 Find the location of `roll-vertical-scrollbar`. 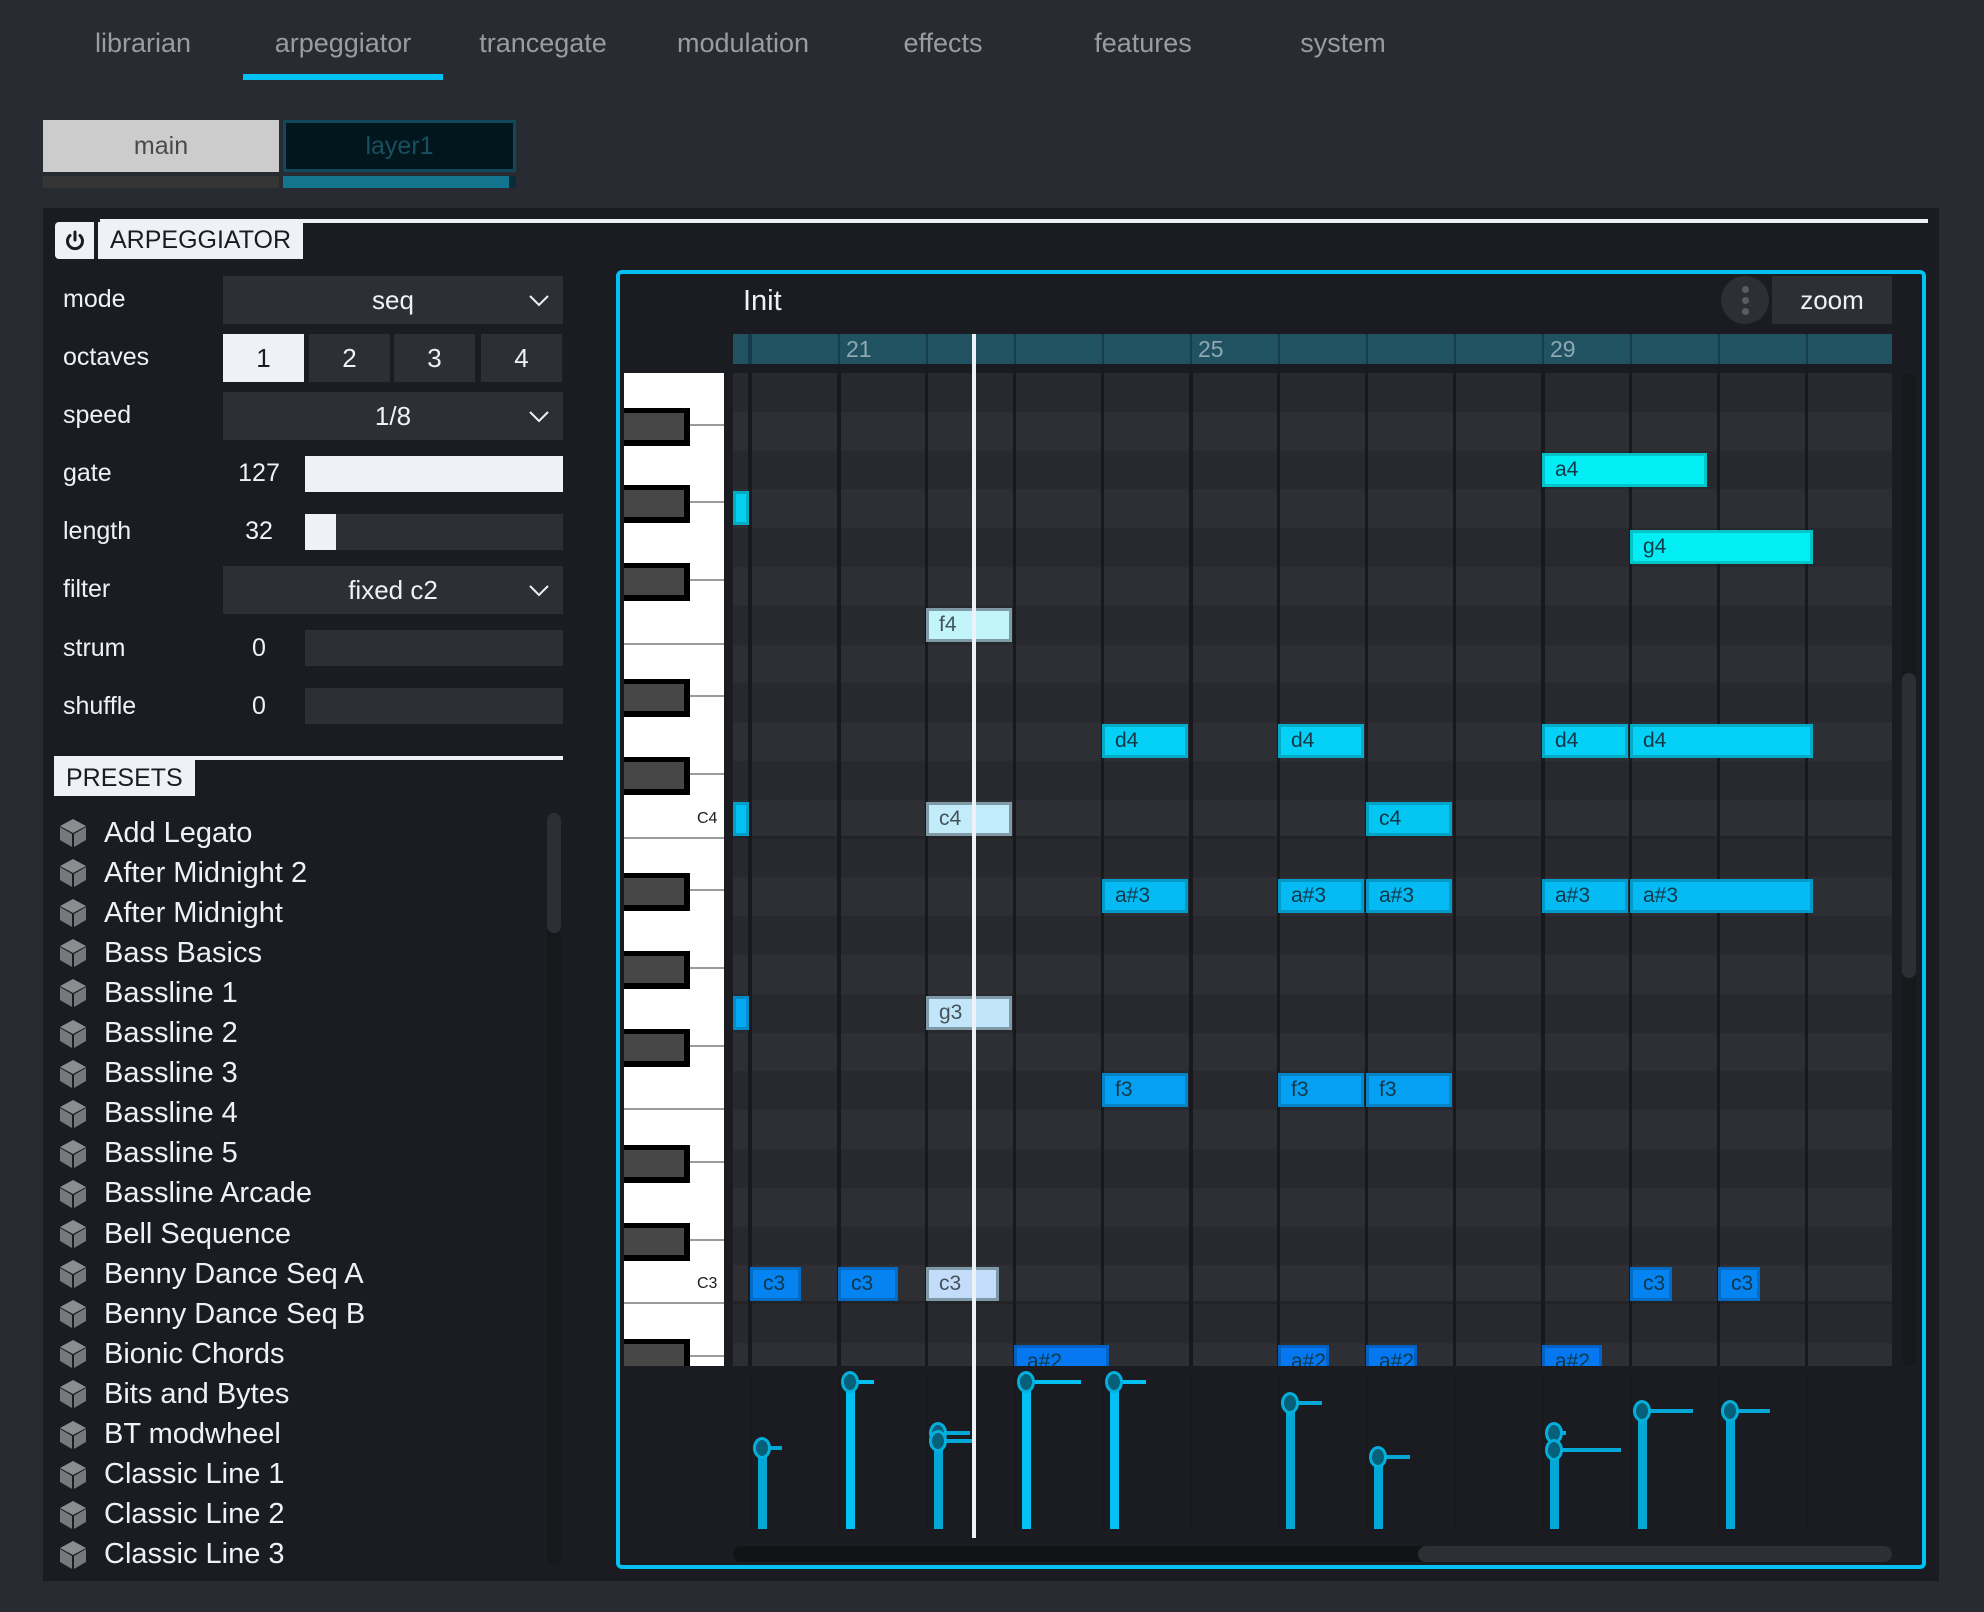

roll-vertical-scrollbar is located at coordinates (1909, 869).